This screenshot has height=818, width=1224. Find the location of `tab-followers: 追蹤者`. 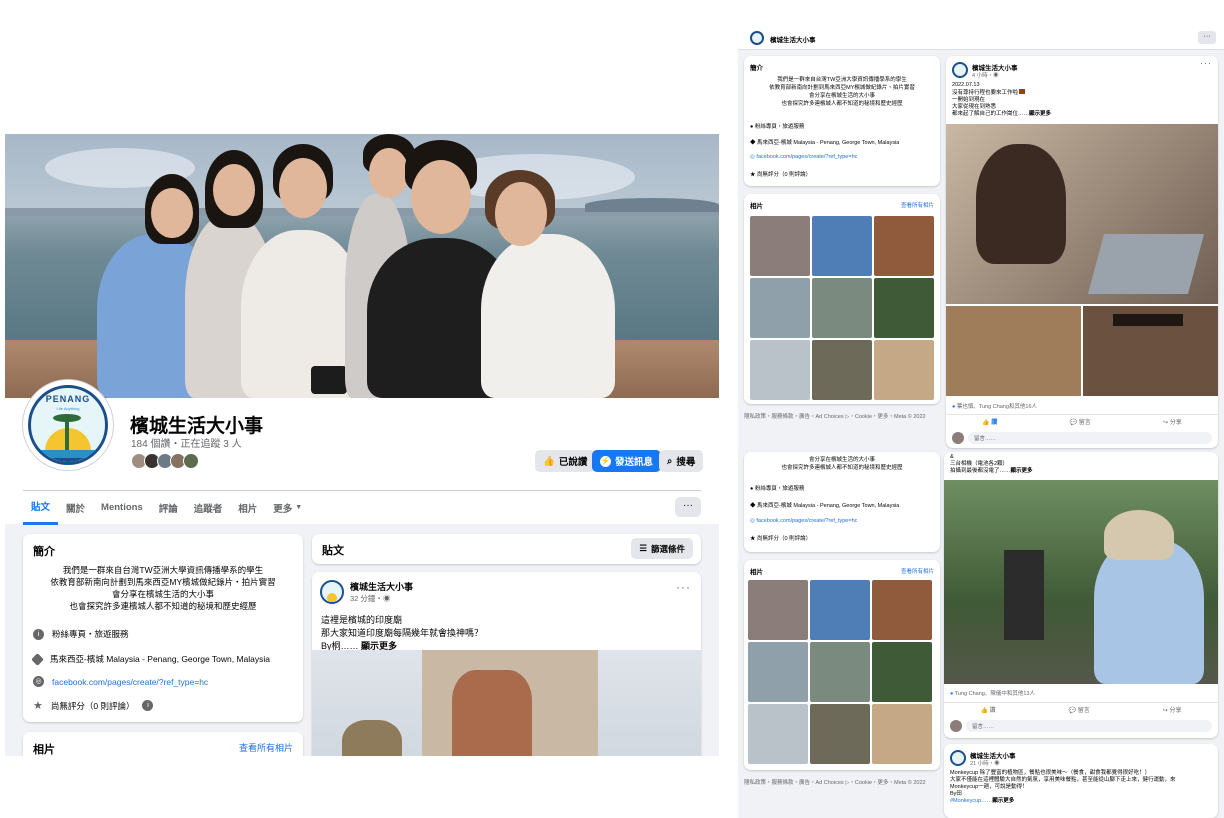

tab-followers: 追蹤者 is located at coordinates (208, 508).